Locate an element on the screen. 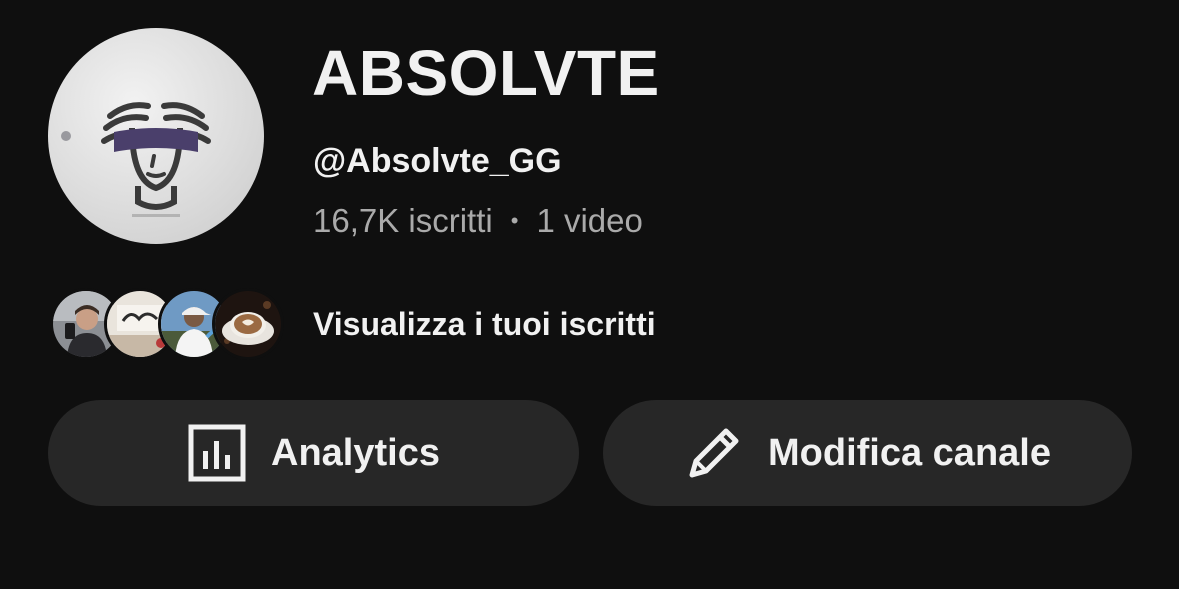 The width and height of the screenshot is (1179, 589). view-subscribers-row: Visualizza i tuoi iscritti is located at coordinates (353, 324).